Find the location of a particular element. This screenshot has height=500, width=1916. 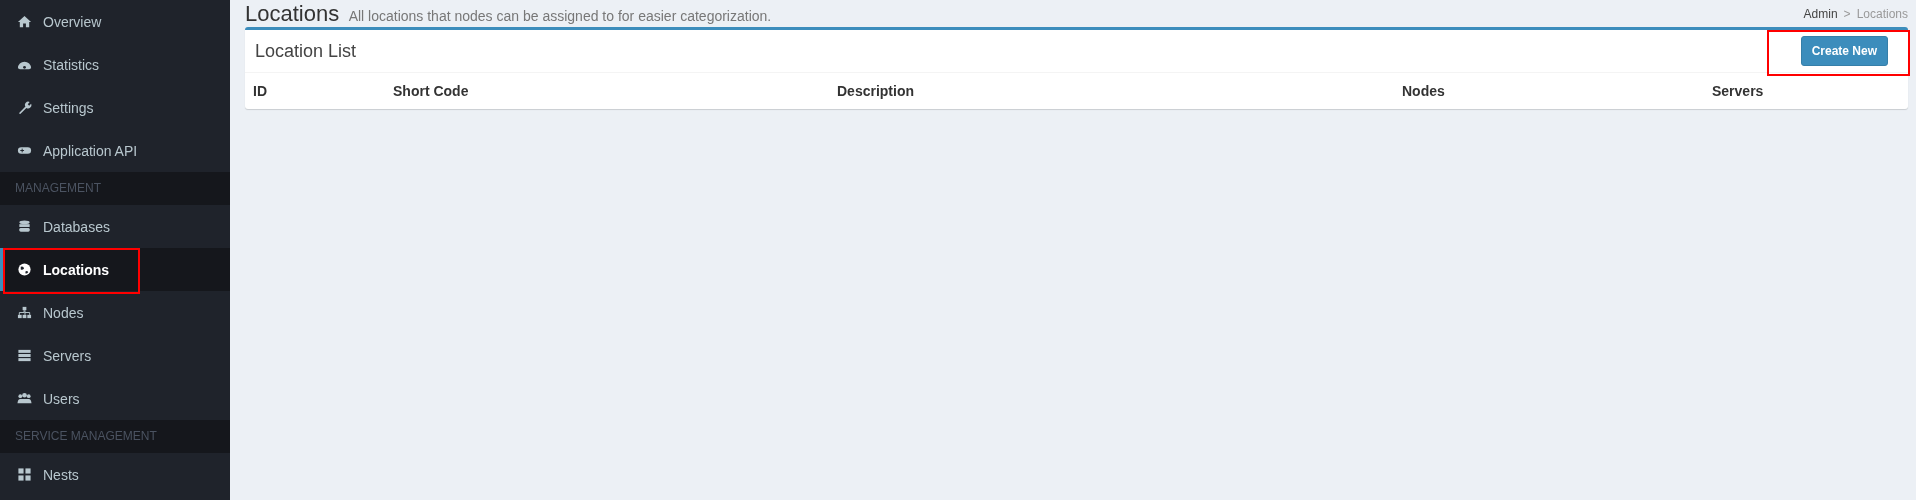

column-header: Short Code is located at coordinates (431, 91).